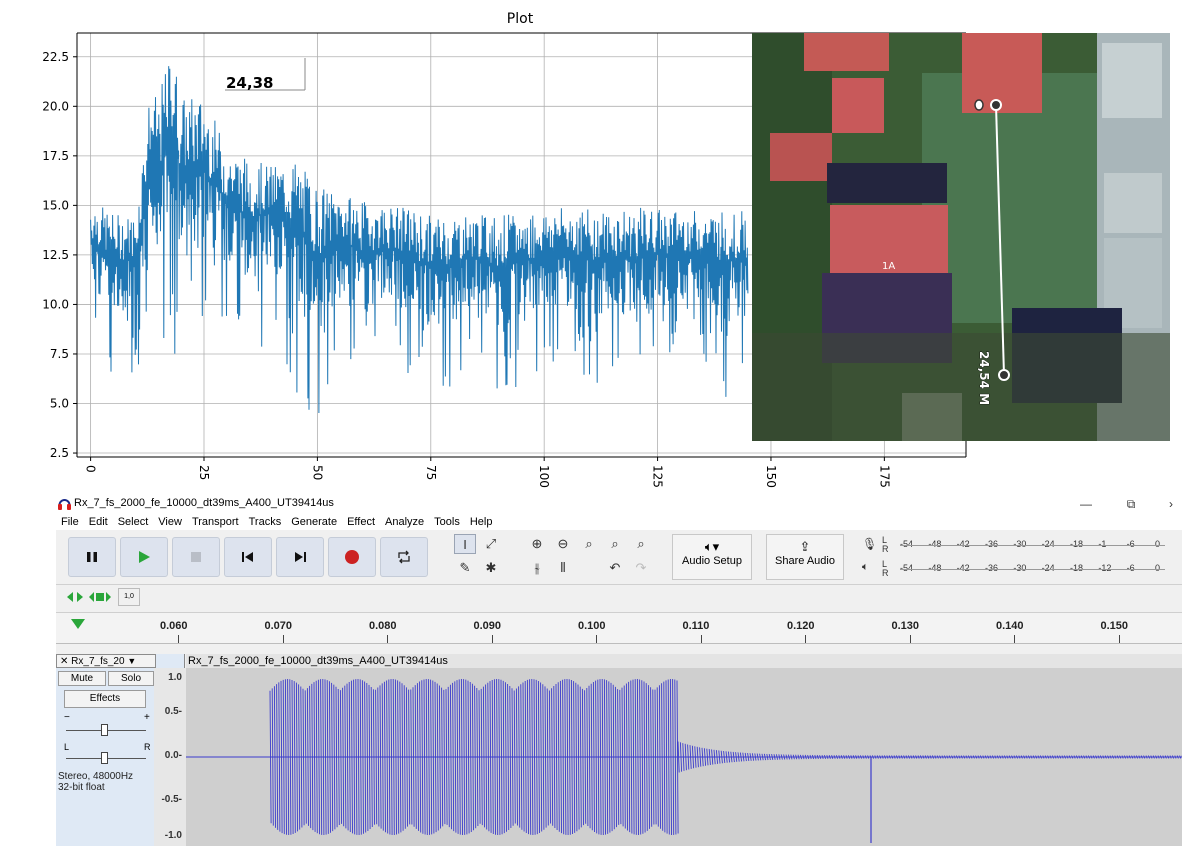  I want to click on pan-right-label: R, so click(147, 747).